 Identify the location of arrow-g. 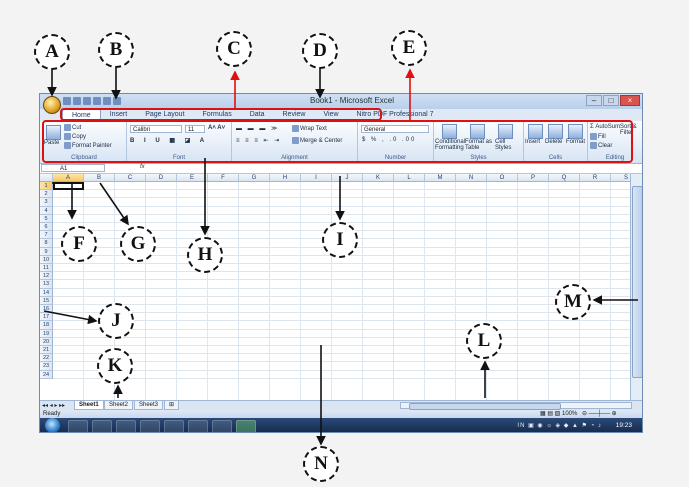
(114, 204).